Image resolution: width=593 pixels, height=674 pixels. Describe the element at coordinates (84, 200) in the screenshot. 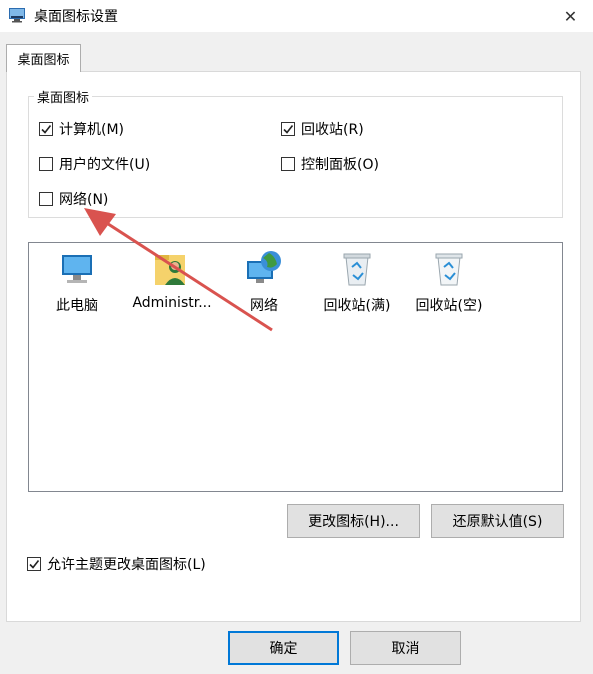

I see `checkbox-label: 网络(N)` at that location.